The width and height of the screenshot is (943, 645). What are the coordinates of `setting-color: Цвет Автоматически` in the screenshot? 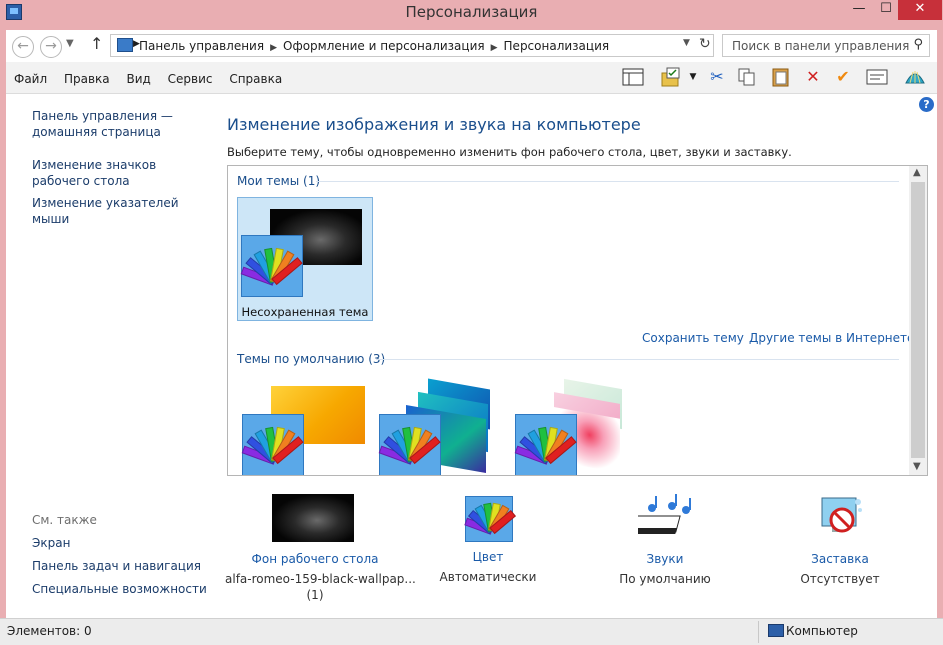 It's located at (488, 539).